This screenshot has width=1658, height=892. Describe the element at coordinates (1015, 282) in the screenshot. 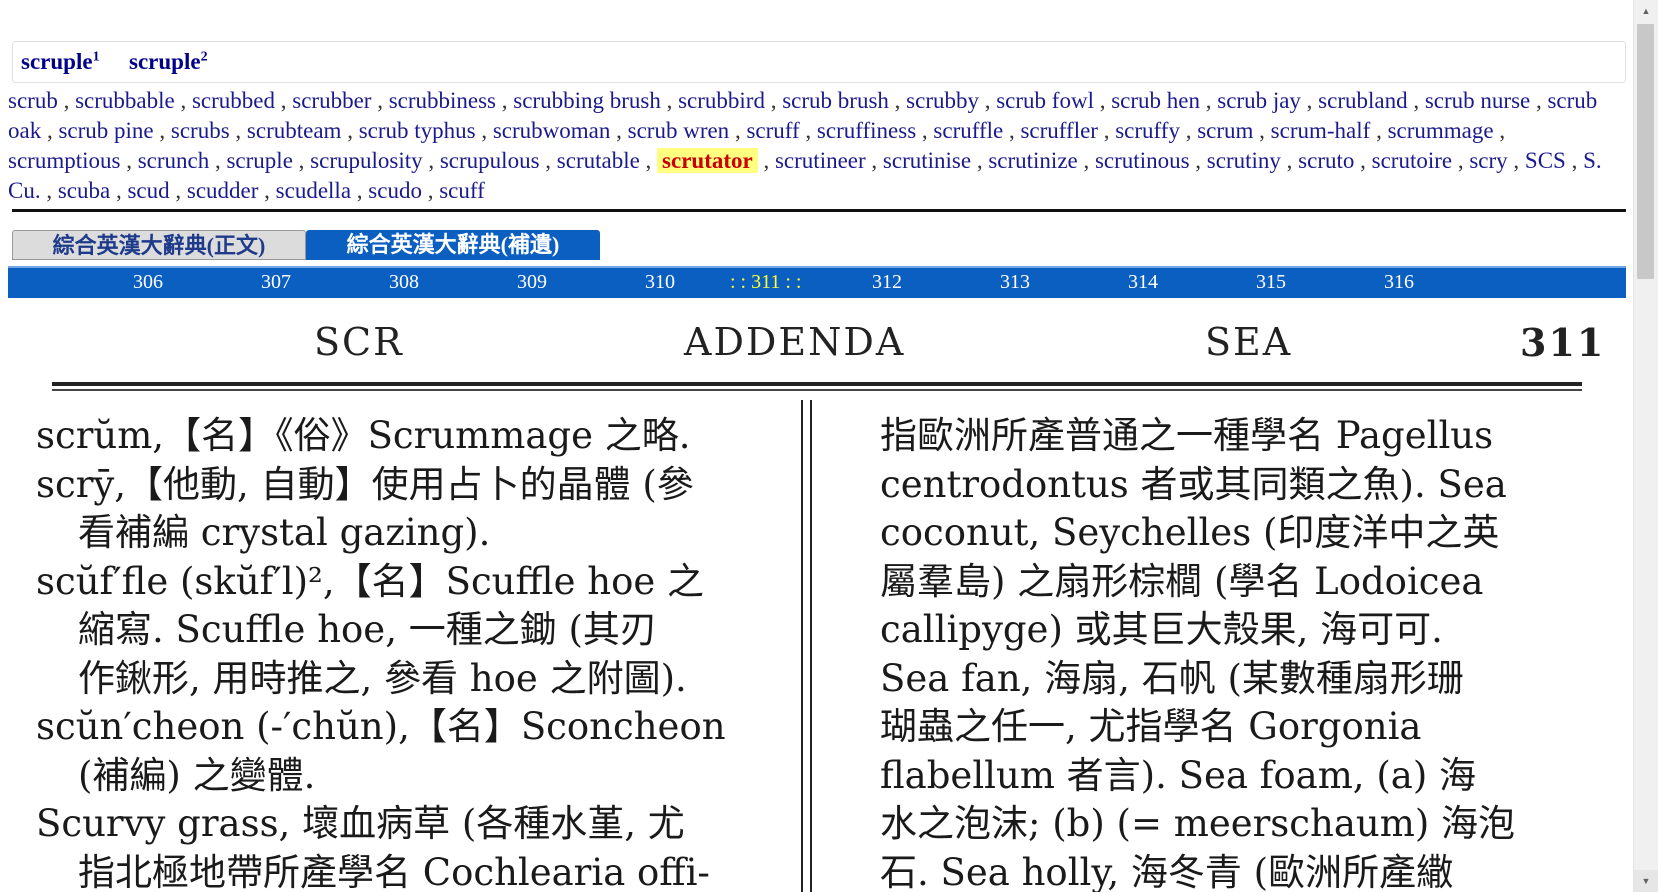

I see `page-link-313: 313` at that location.